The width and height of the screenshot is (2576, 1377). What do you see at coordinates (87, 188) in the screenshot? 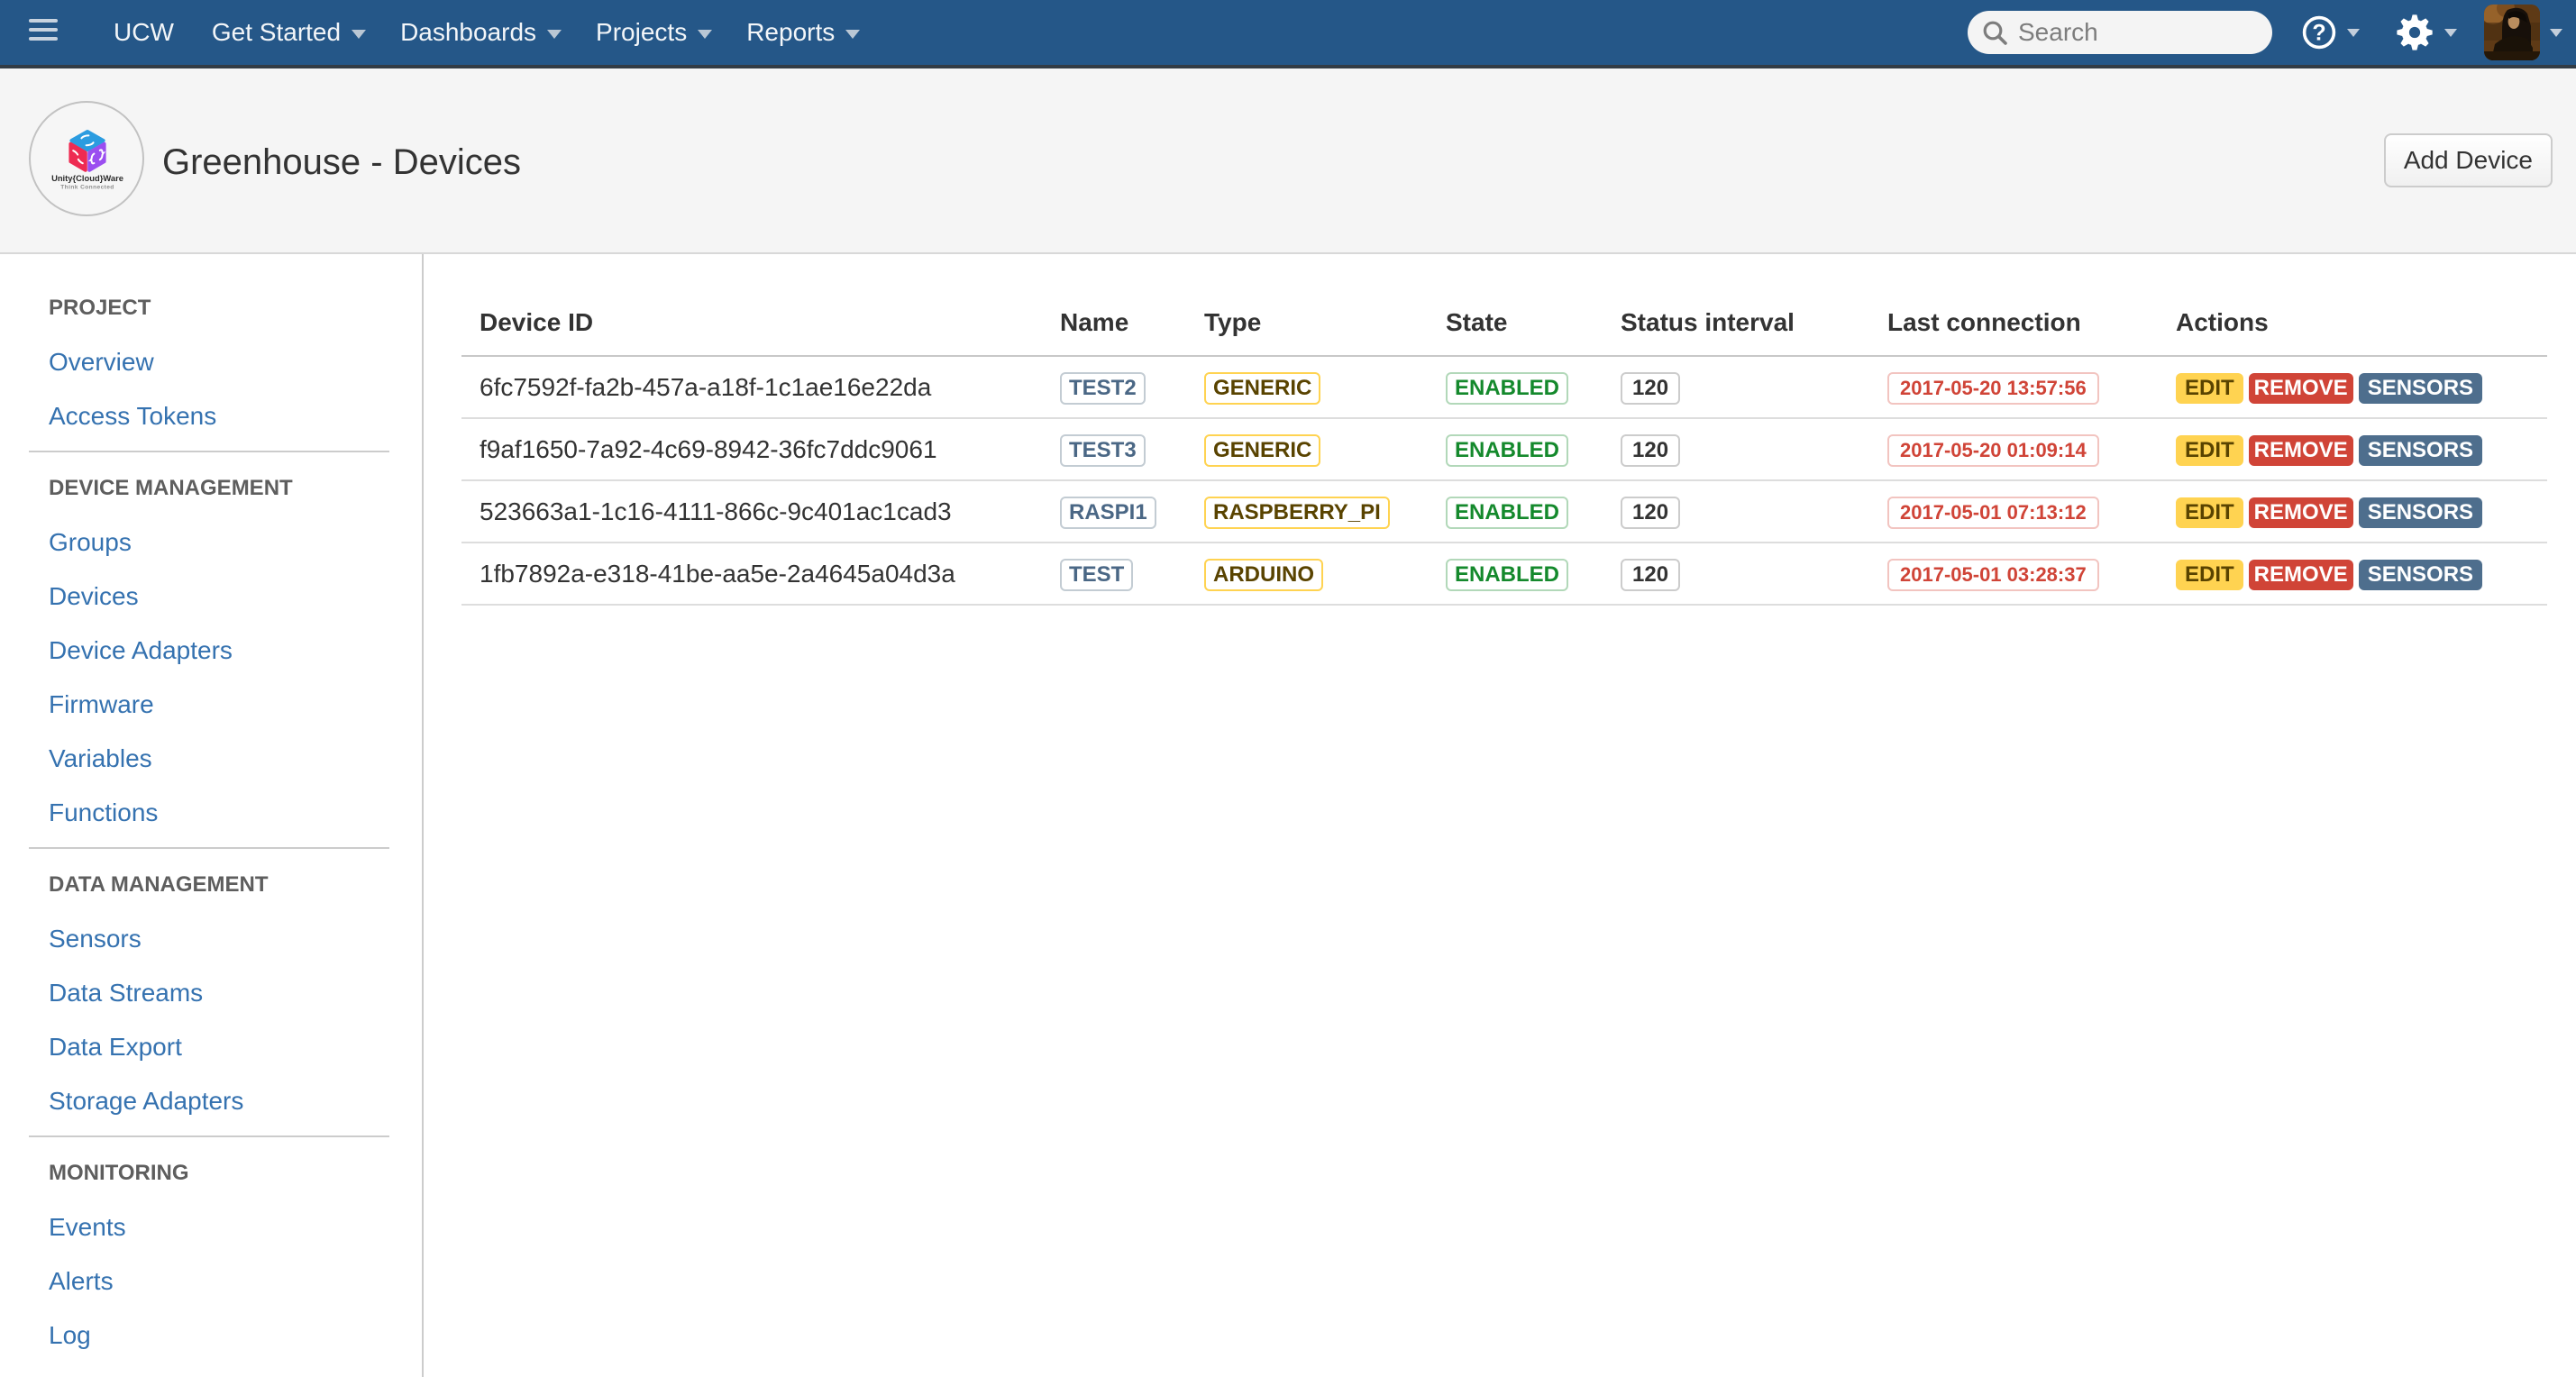
I see `svg-text: Think Connected` at bounding box center [87, 188].